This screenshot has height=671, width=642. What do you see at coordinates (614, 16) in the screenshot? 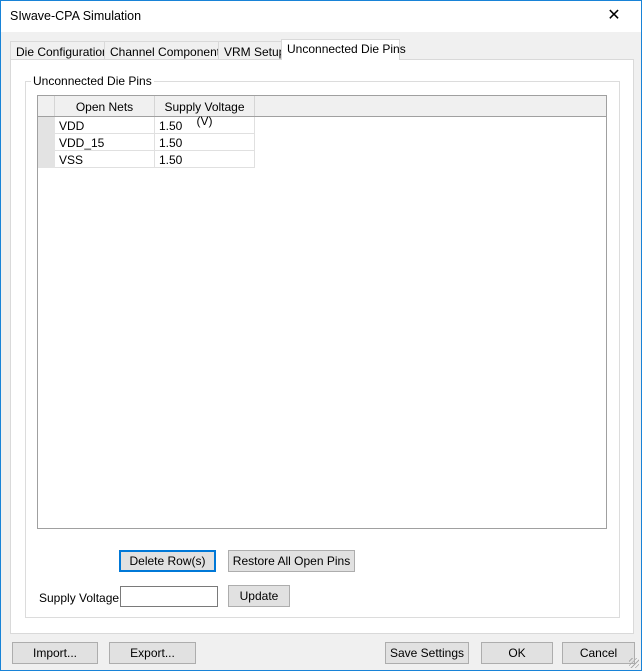
I see `close-icon: ✕` at bounding box center [614, 16].